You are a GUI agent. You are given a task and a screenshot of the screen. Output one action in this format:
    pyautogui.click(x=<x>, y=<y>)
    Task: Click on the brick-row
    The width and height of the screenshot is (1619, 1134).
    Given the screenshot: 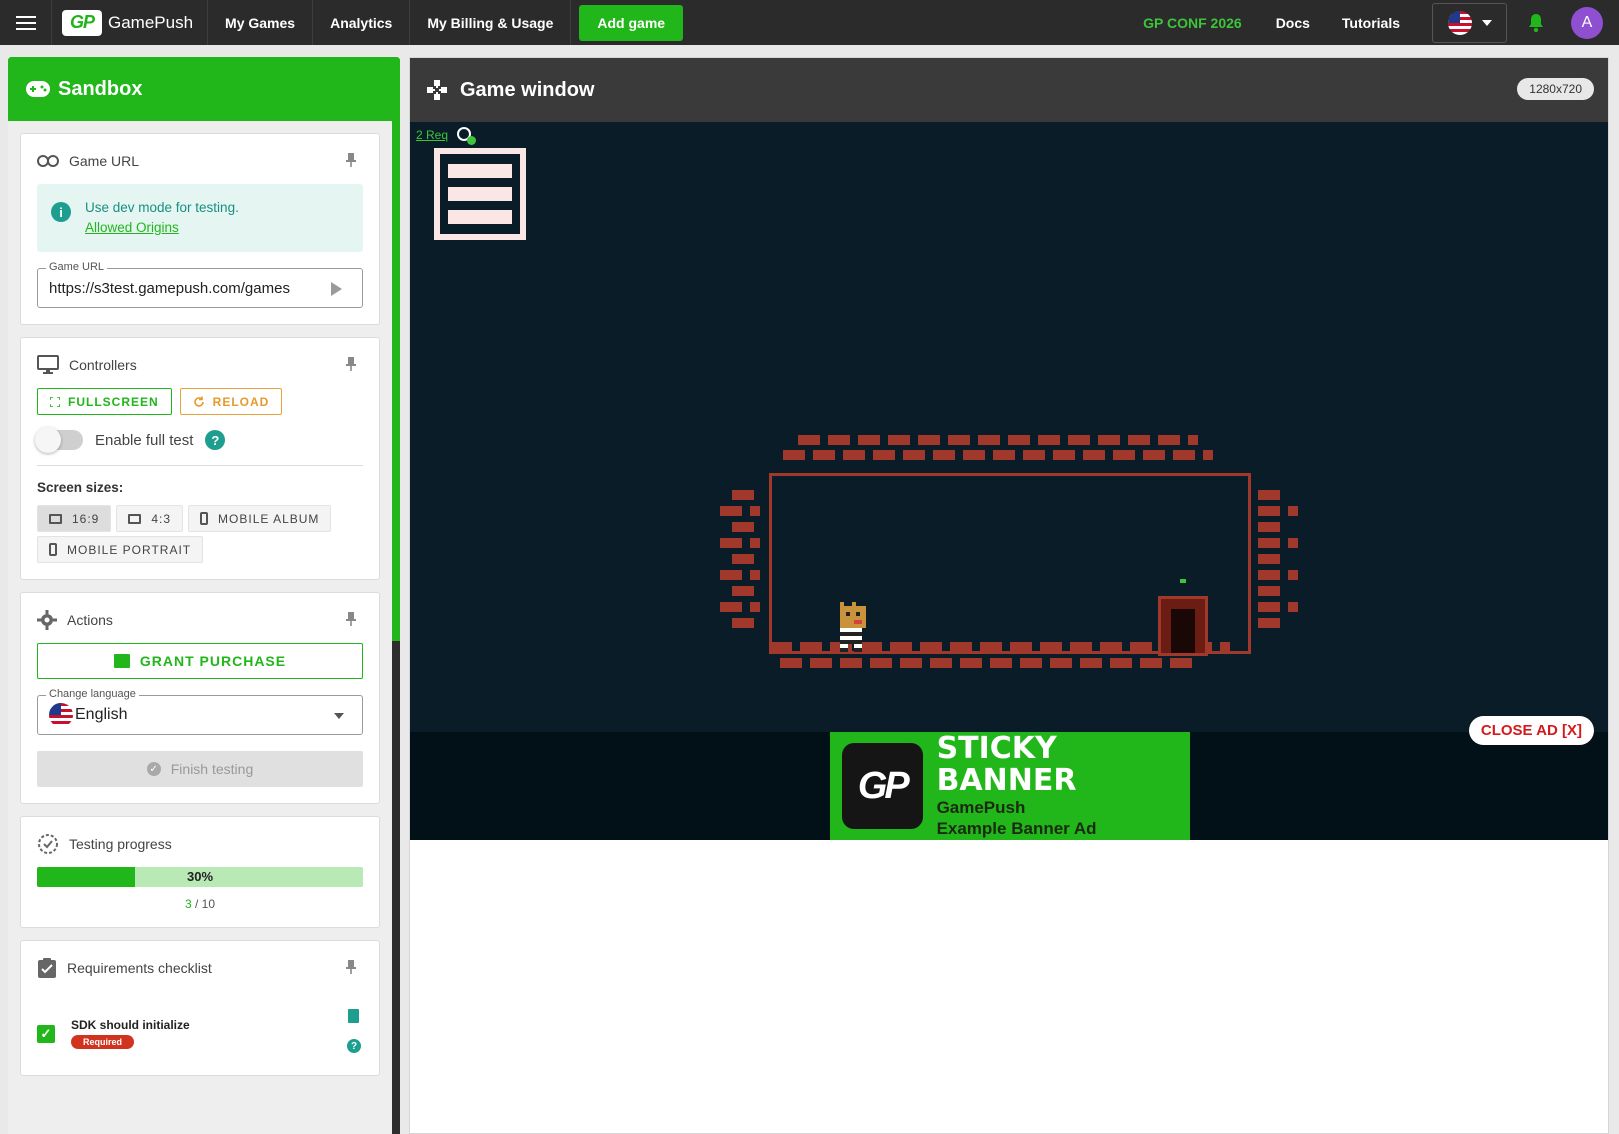 What is the action you would take?
    pyautogui.click(x=998, y=455)
    